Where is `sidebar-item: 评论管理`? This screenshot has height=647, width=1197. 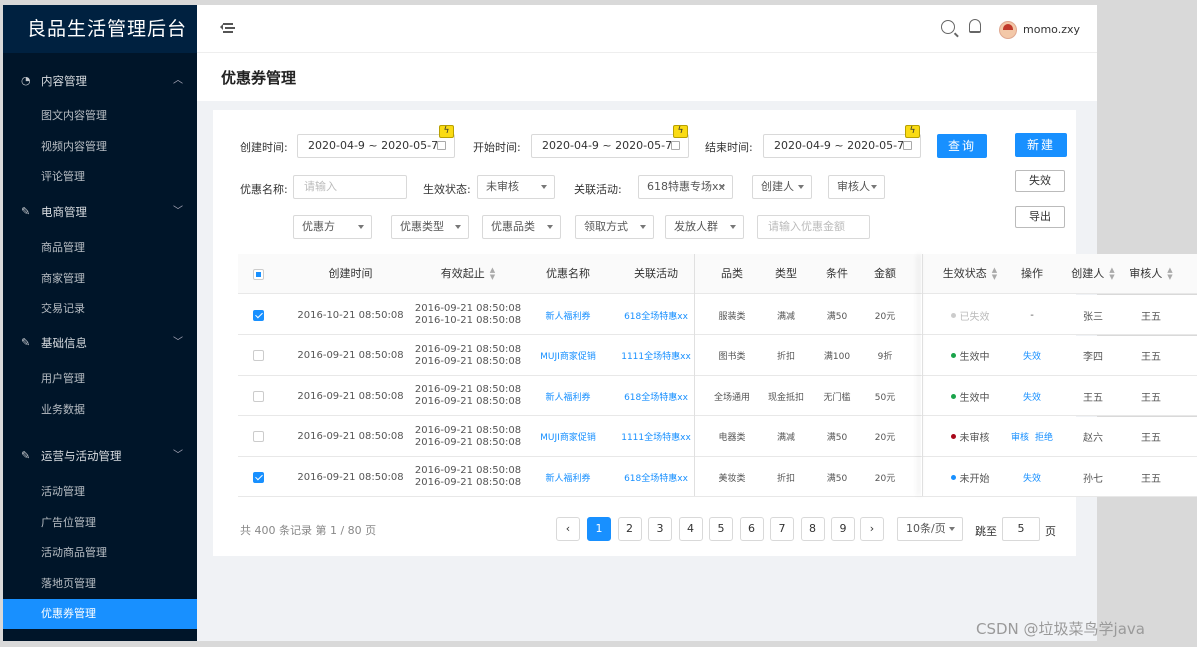 sidebar-item: 评论管理 is located at coordinates (100, 177).